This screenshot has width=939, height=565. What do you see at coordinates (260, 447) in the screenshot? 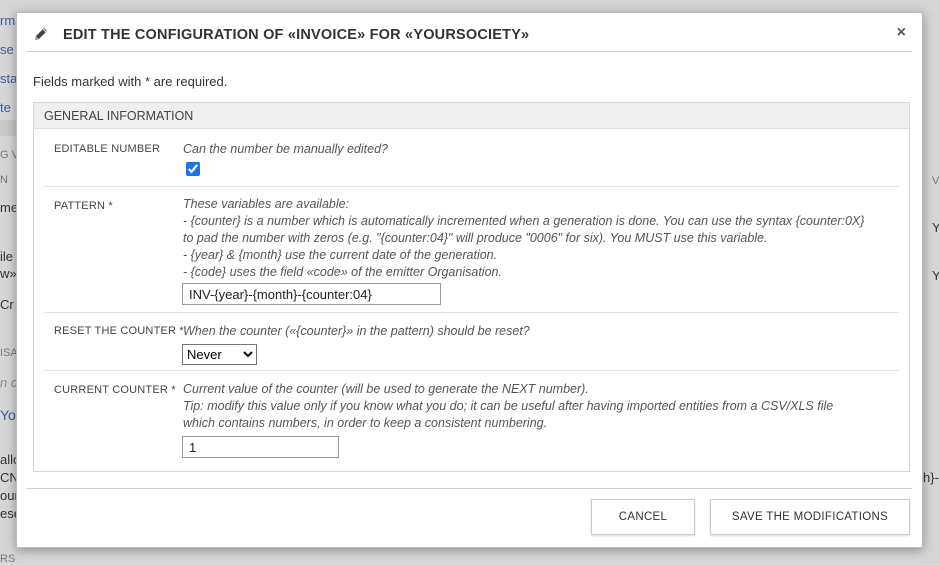
I see `current-counter-input` at bounding box center [260, 447].